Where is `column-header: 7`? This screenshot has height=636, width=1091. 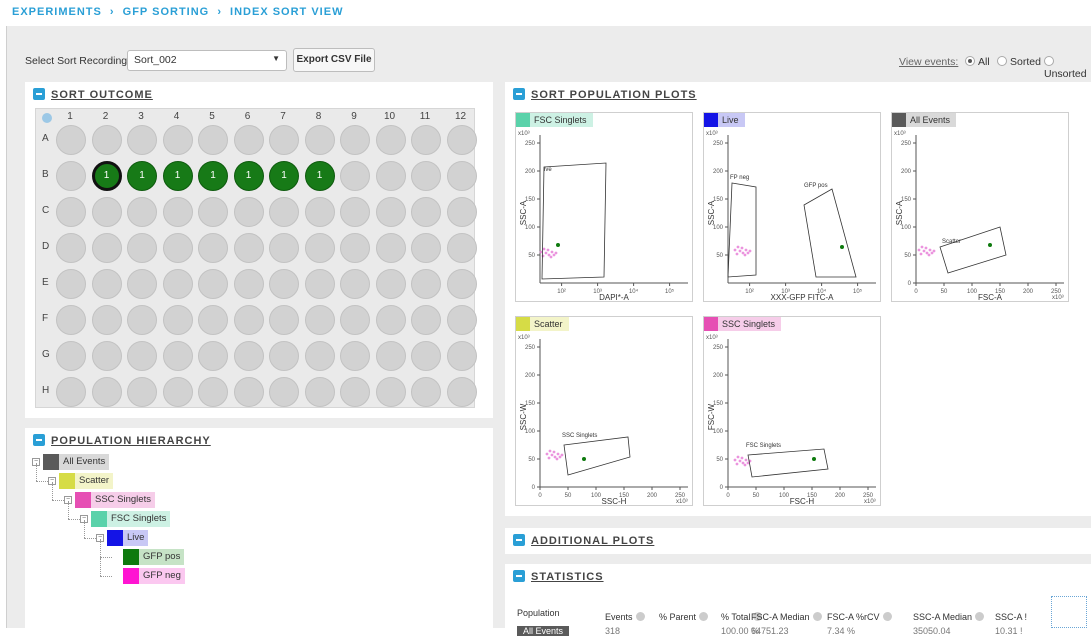 column-header: 7 is located at coordinates (283, 116).